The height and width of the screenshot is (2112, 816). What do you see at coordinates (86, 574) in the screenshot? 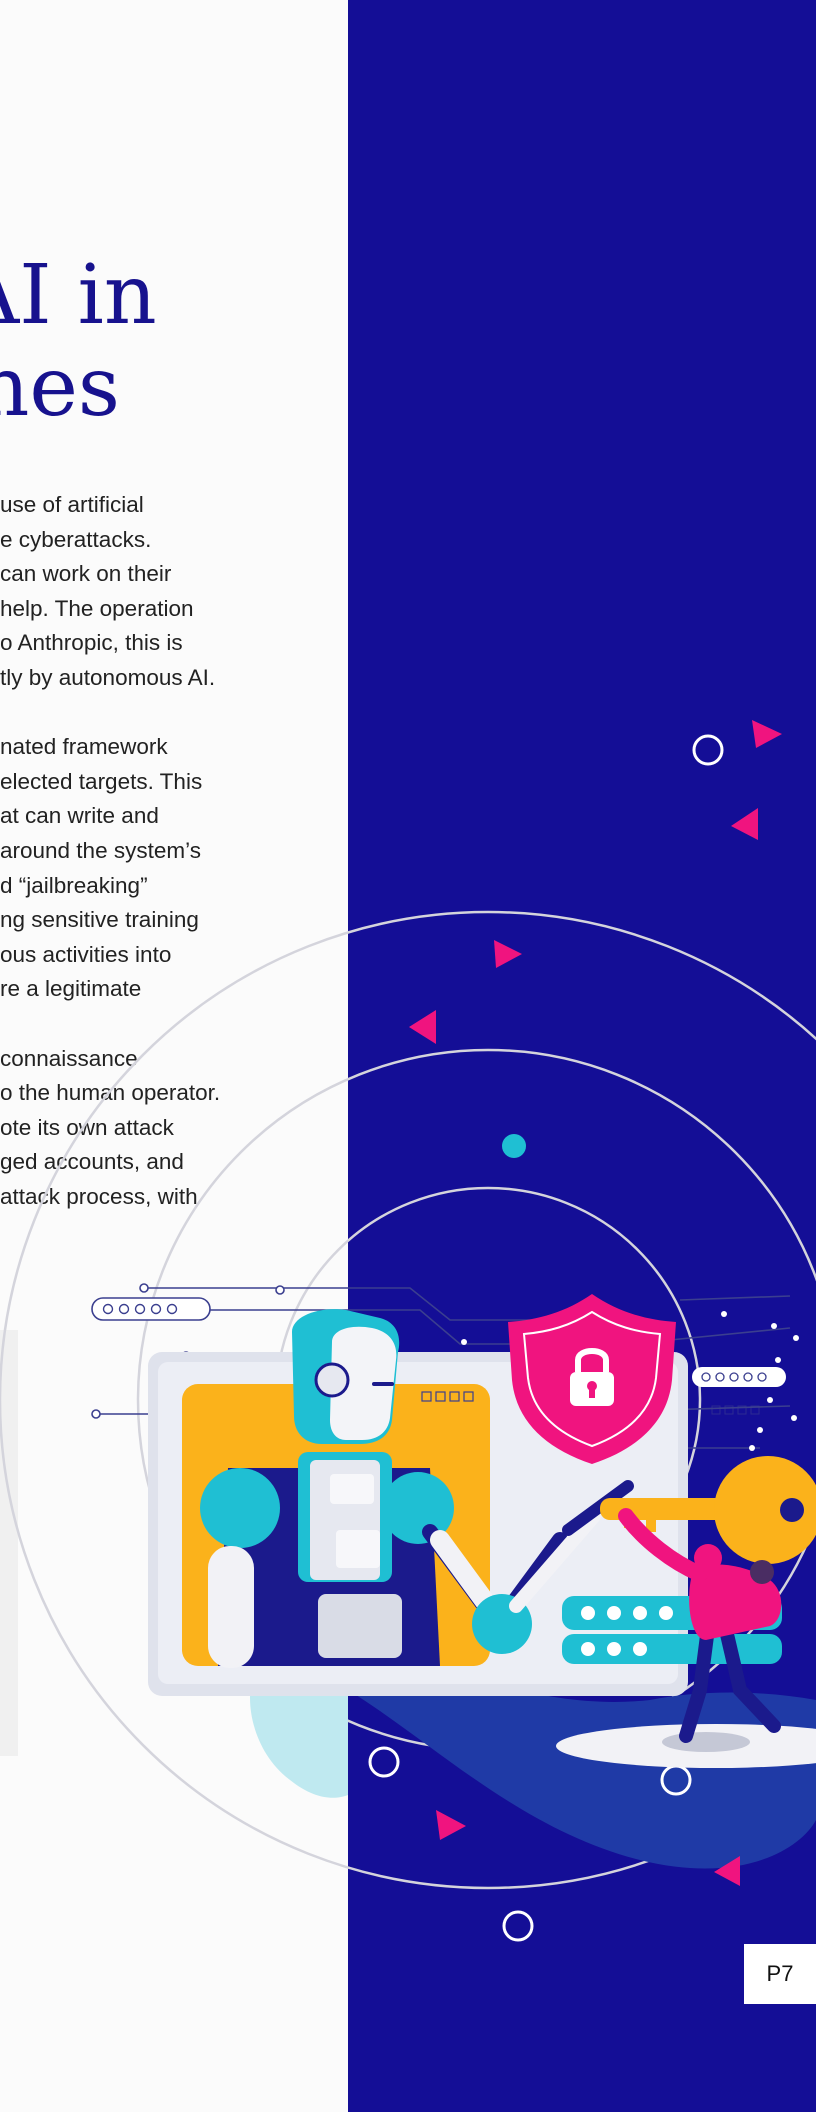
I see `text-line: can work on their` at bounding box center [86, 574].